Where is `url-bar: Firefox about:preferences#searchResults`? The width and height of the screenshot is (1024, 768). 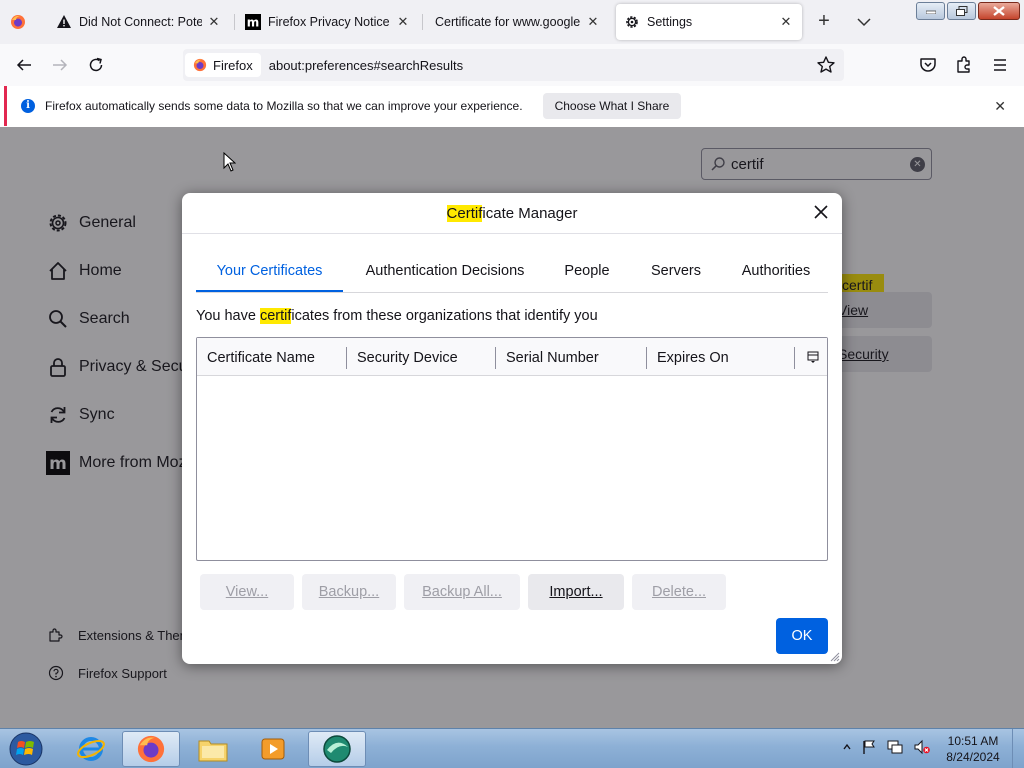
url-bar: Firefox about:preferences#searchResults is located at coordinates (513, 65).